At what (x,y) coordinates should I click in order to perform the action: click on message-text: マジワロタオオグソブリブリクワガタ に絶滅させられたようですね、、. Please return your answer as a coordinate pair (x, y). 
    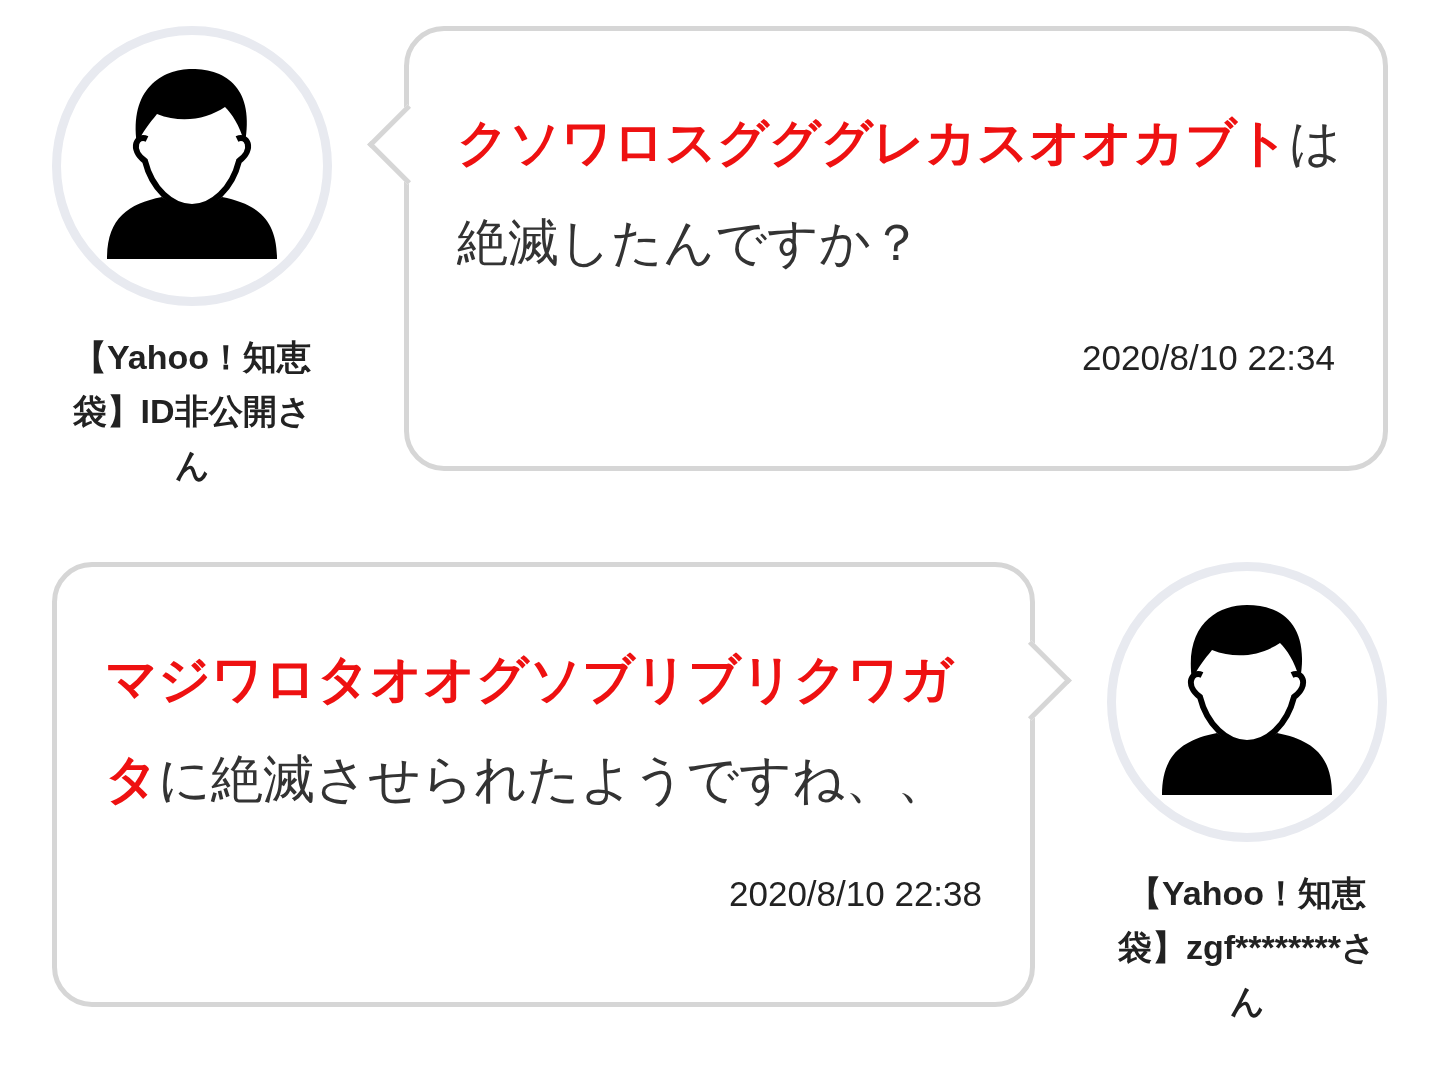
    Looking at the image, I should click on (530, 729).